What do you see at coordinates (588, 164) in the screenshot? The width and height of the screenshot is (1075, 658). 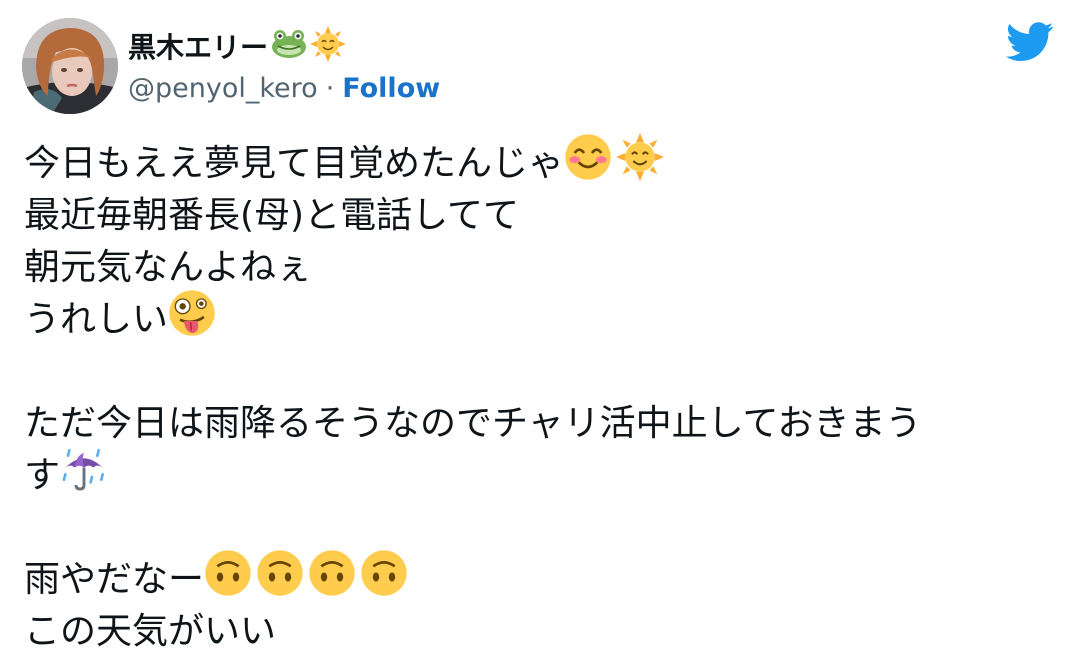 I see `smiling-face-with-smiling-eyes-icon` at bounding box center [588, 164].